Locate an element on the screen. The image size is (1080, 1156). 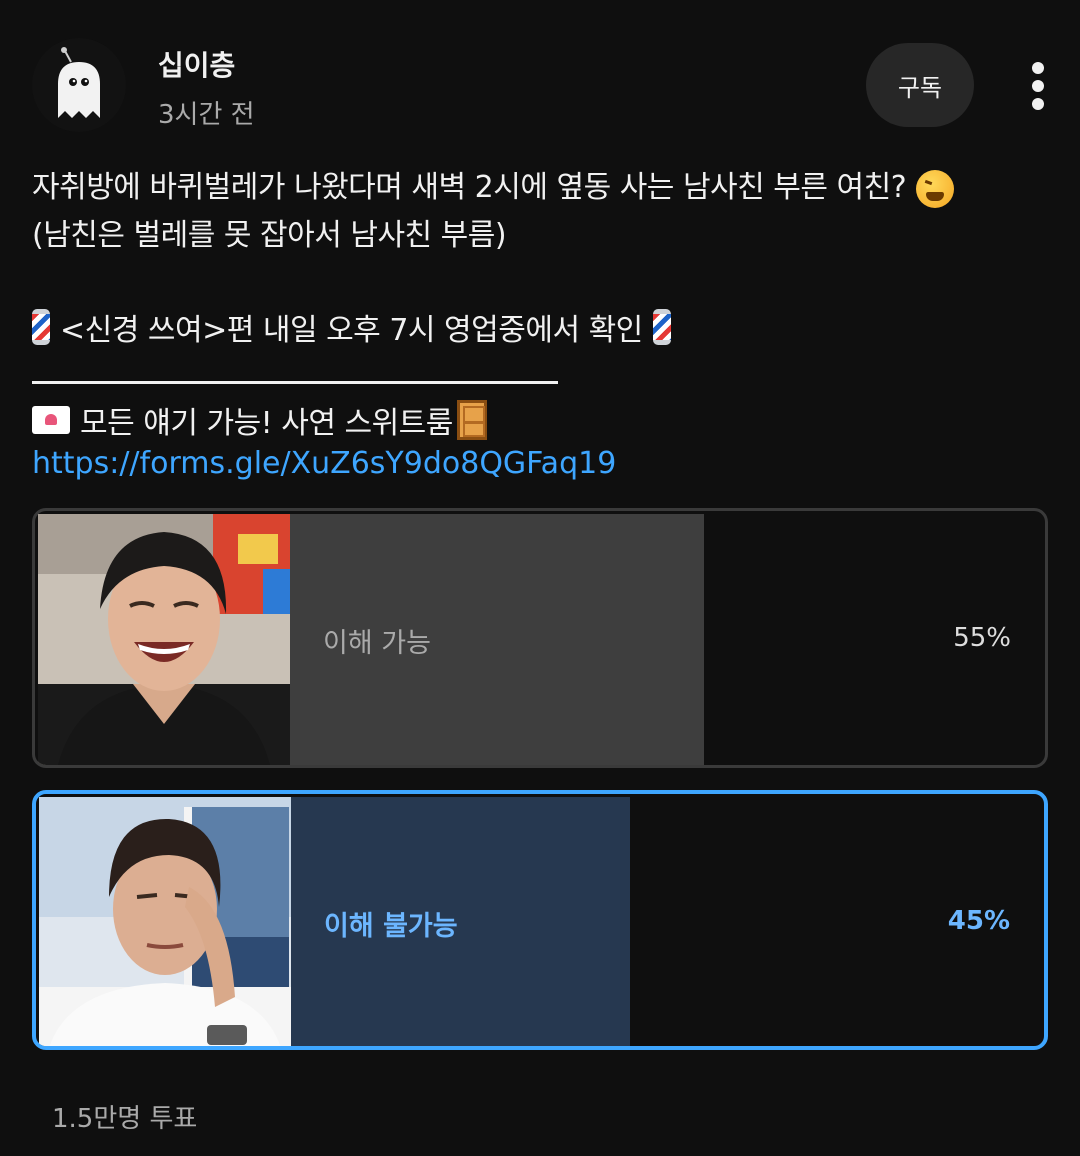
post-text-line: 자취방에 바퀴벌레가 나왔다며 새벽 2시에 옆동 사는 남사친 부른 여친? is located at coordinates (493, 185).